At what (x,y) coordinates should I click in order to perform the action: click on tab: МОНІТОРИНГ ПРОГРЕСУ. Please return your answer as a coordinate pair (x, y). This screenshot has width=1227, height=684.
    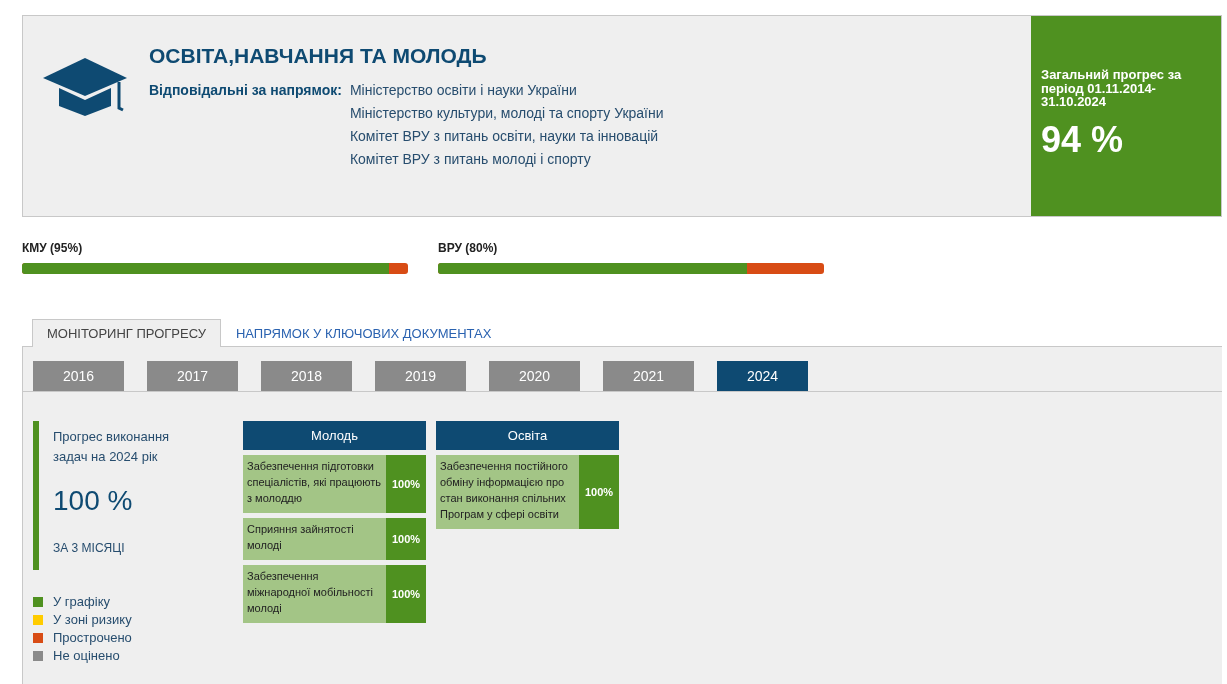
    Looking at the image, I should click on (126, 333).